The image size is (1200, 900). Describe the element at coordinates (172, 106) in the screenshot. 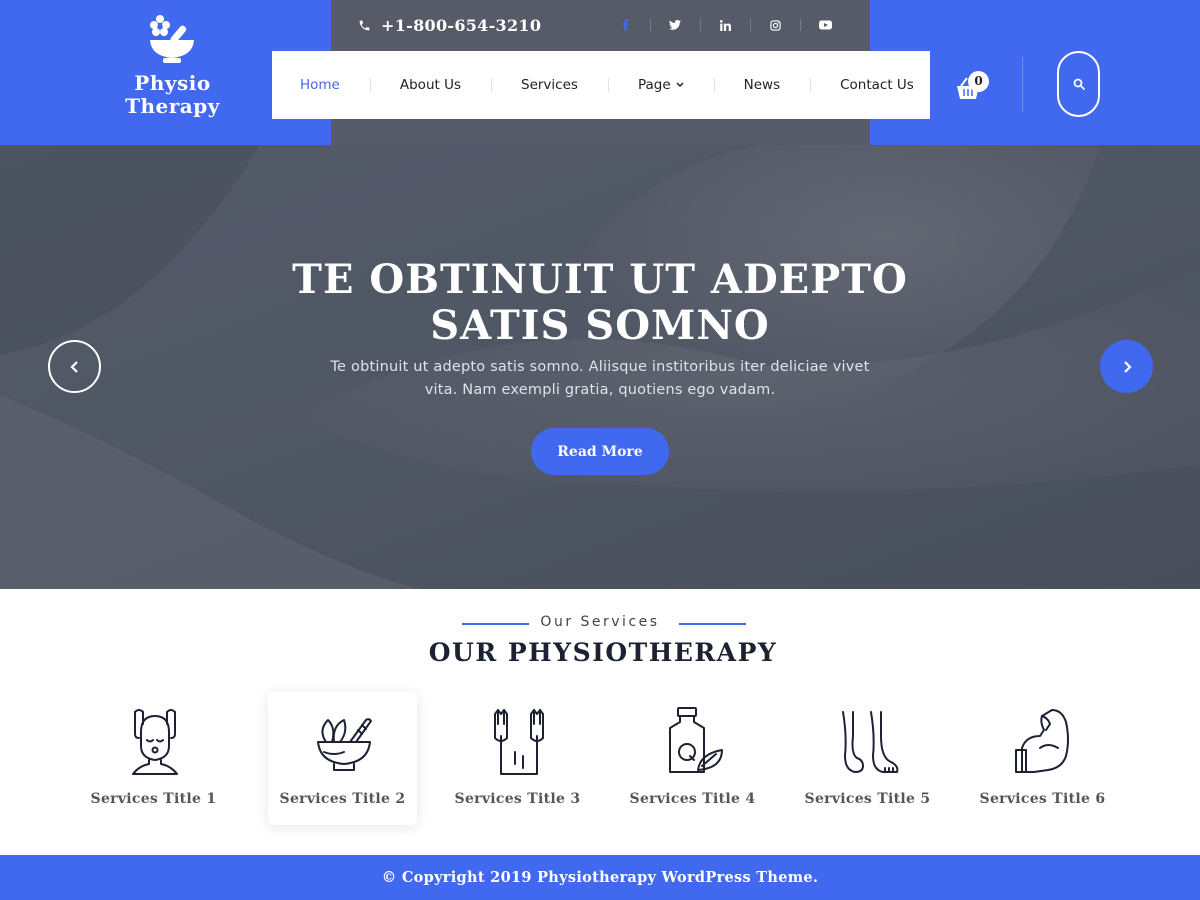

I see `brand-name-line2: Therapy` at that location.